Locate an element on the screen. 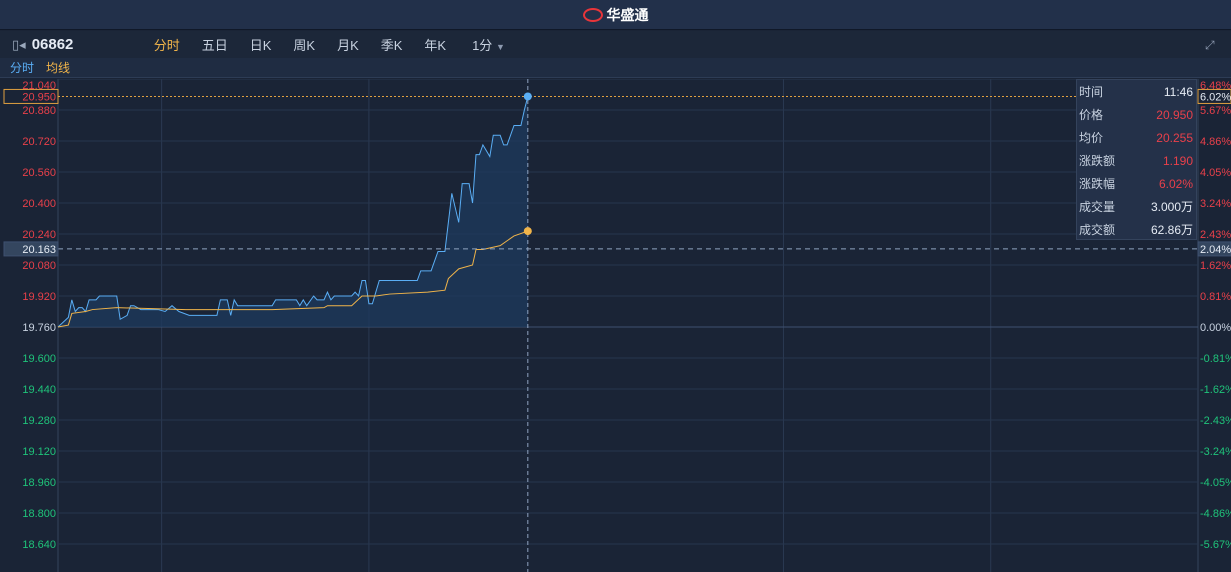 The width and height of the screenshot is (1231, 572). collapse-icon: ▯◂ is located at coordinates (19, 45).